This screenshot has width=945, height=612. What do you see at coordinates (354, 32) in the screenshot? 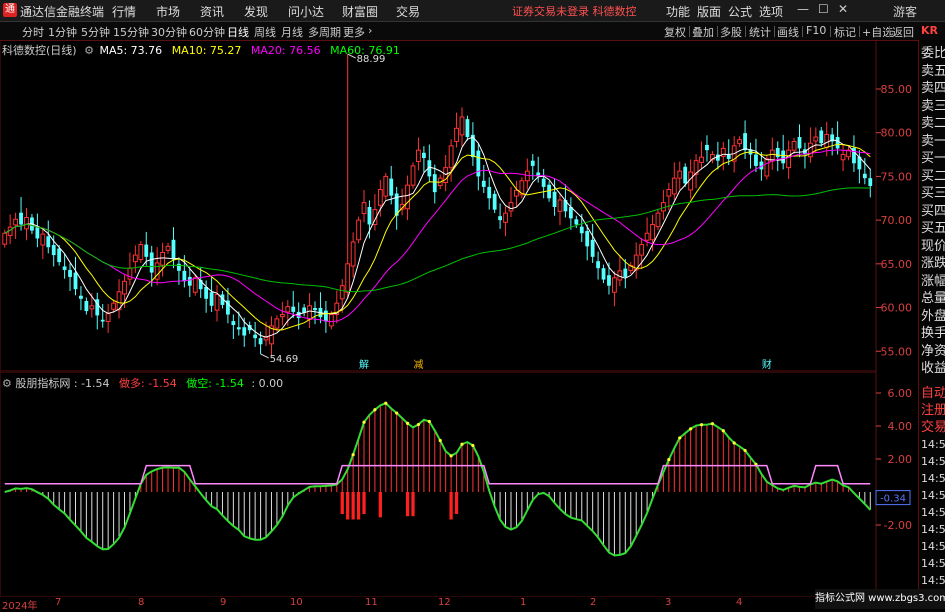
I see `period-more: 更多` at bounding box center [354, 32].